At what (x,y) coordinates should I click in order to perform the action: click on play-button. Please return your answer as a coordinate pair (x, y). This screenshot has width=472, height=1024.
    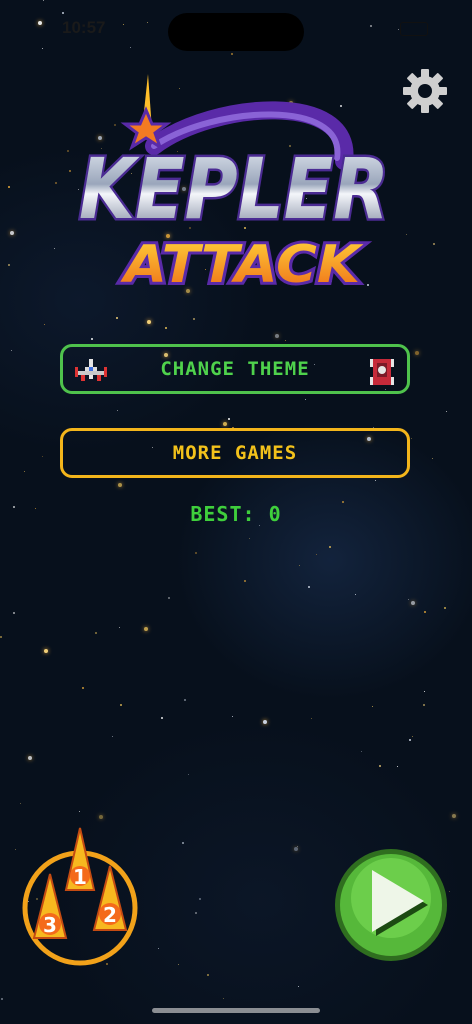
    Looking at the image, I should click on (391, 905).